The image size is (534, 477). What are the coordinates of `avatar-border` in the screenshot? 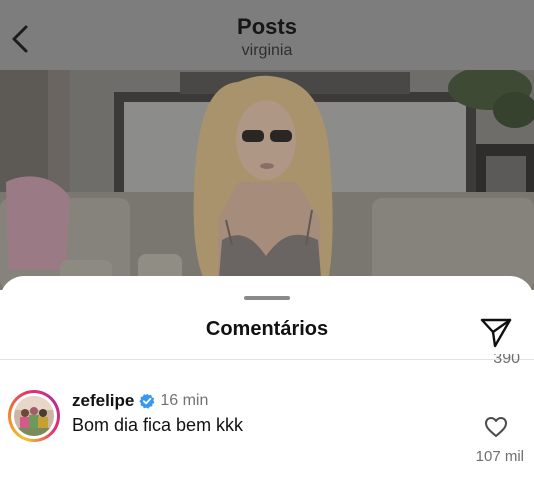 It's located at (34, 416).